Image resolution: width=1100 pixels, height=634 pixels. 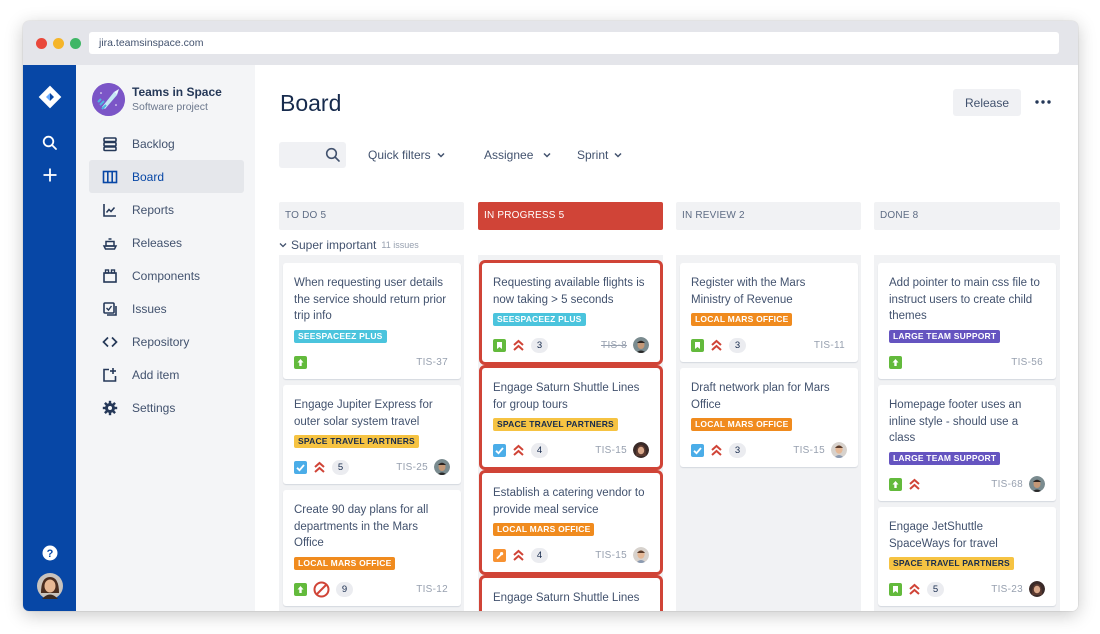 What do you see at coordinates (571, 593) in the screenshot?
I see `issue-card: Engage Saturn Shuttle Lines` at bounding box center [571, 593].